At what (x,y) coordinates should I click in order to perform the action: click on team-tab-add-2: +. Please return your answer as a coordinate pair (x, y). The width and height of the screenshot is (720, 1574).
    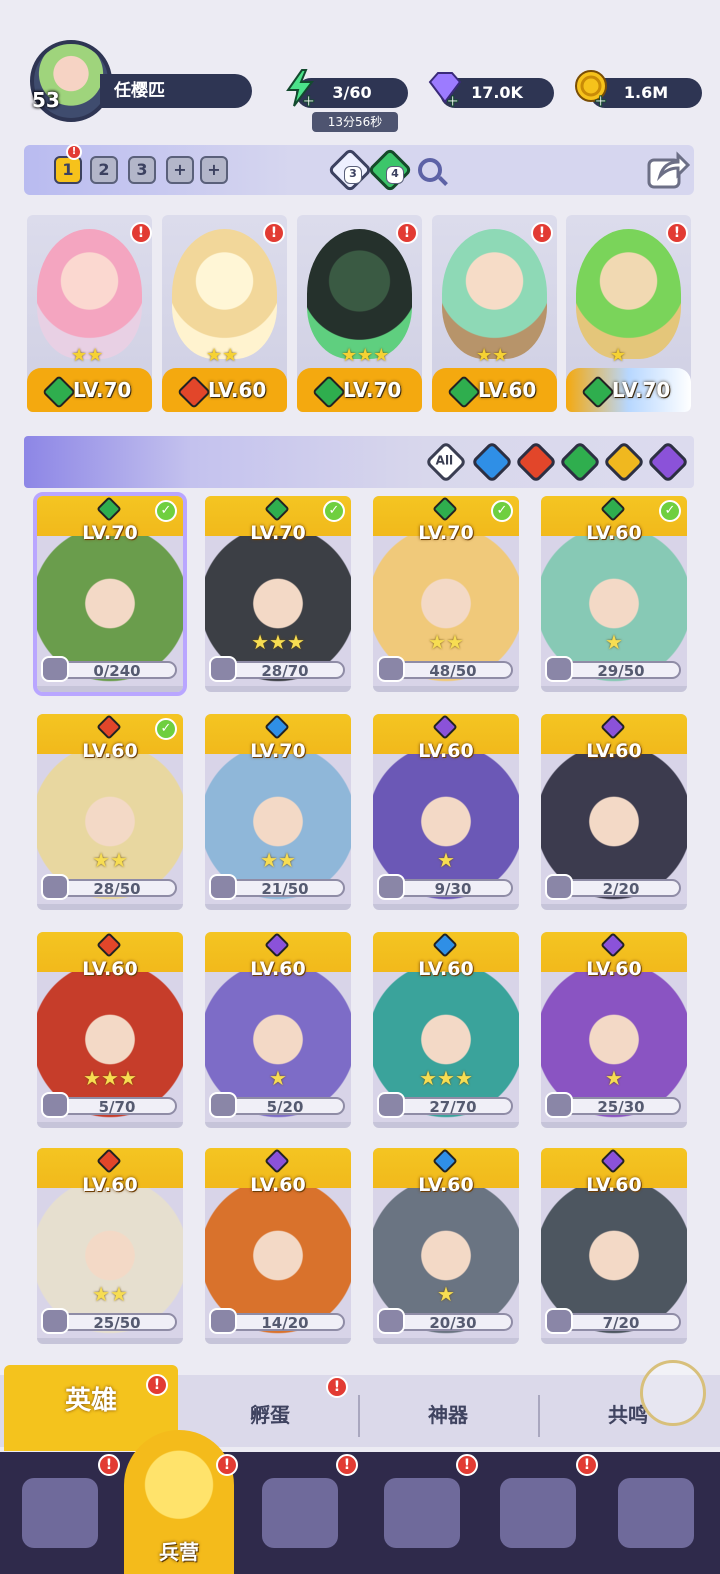
    Looking at the image, I should click on (214, 170).